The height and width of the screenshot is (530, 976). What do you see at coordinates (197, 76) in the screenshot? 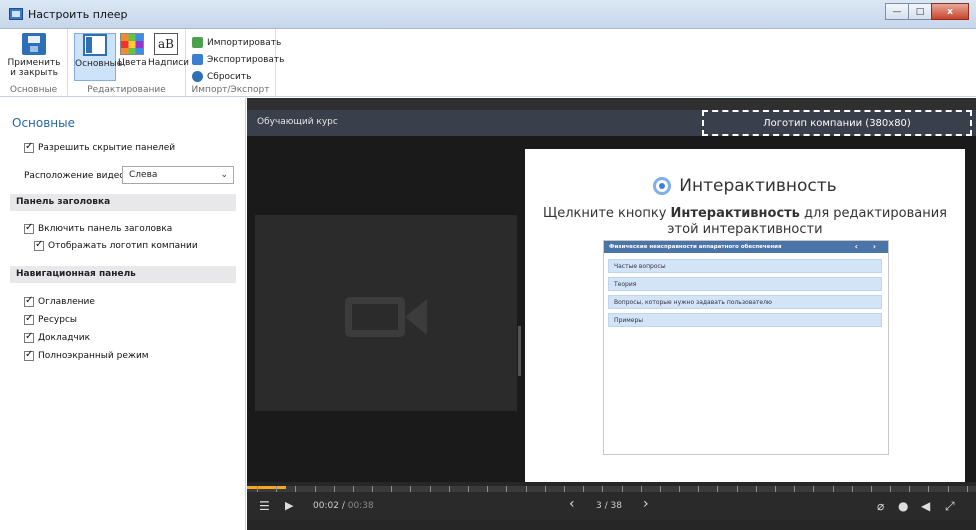
I see `reset-icon` at bounding box center [197, 76].